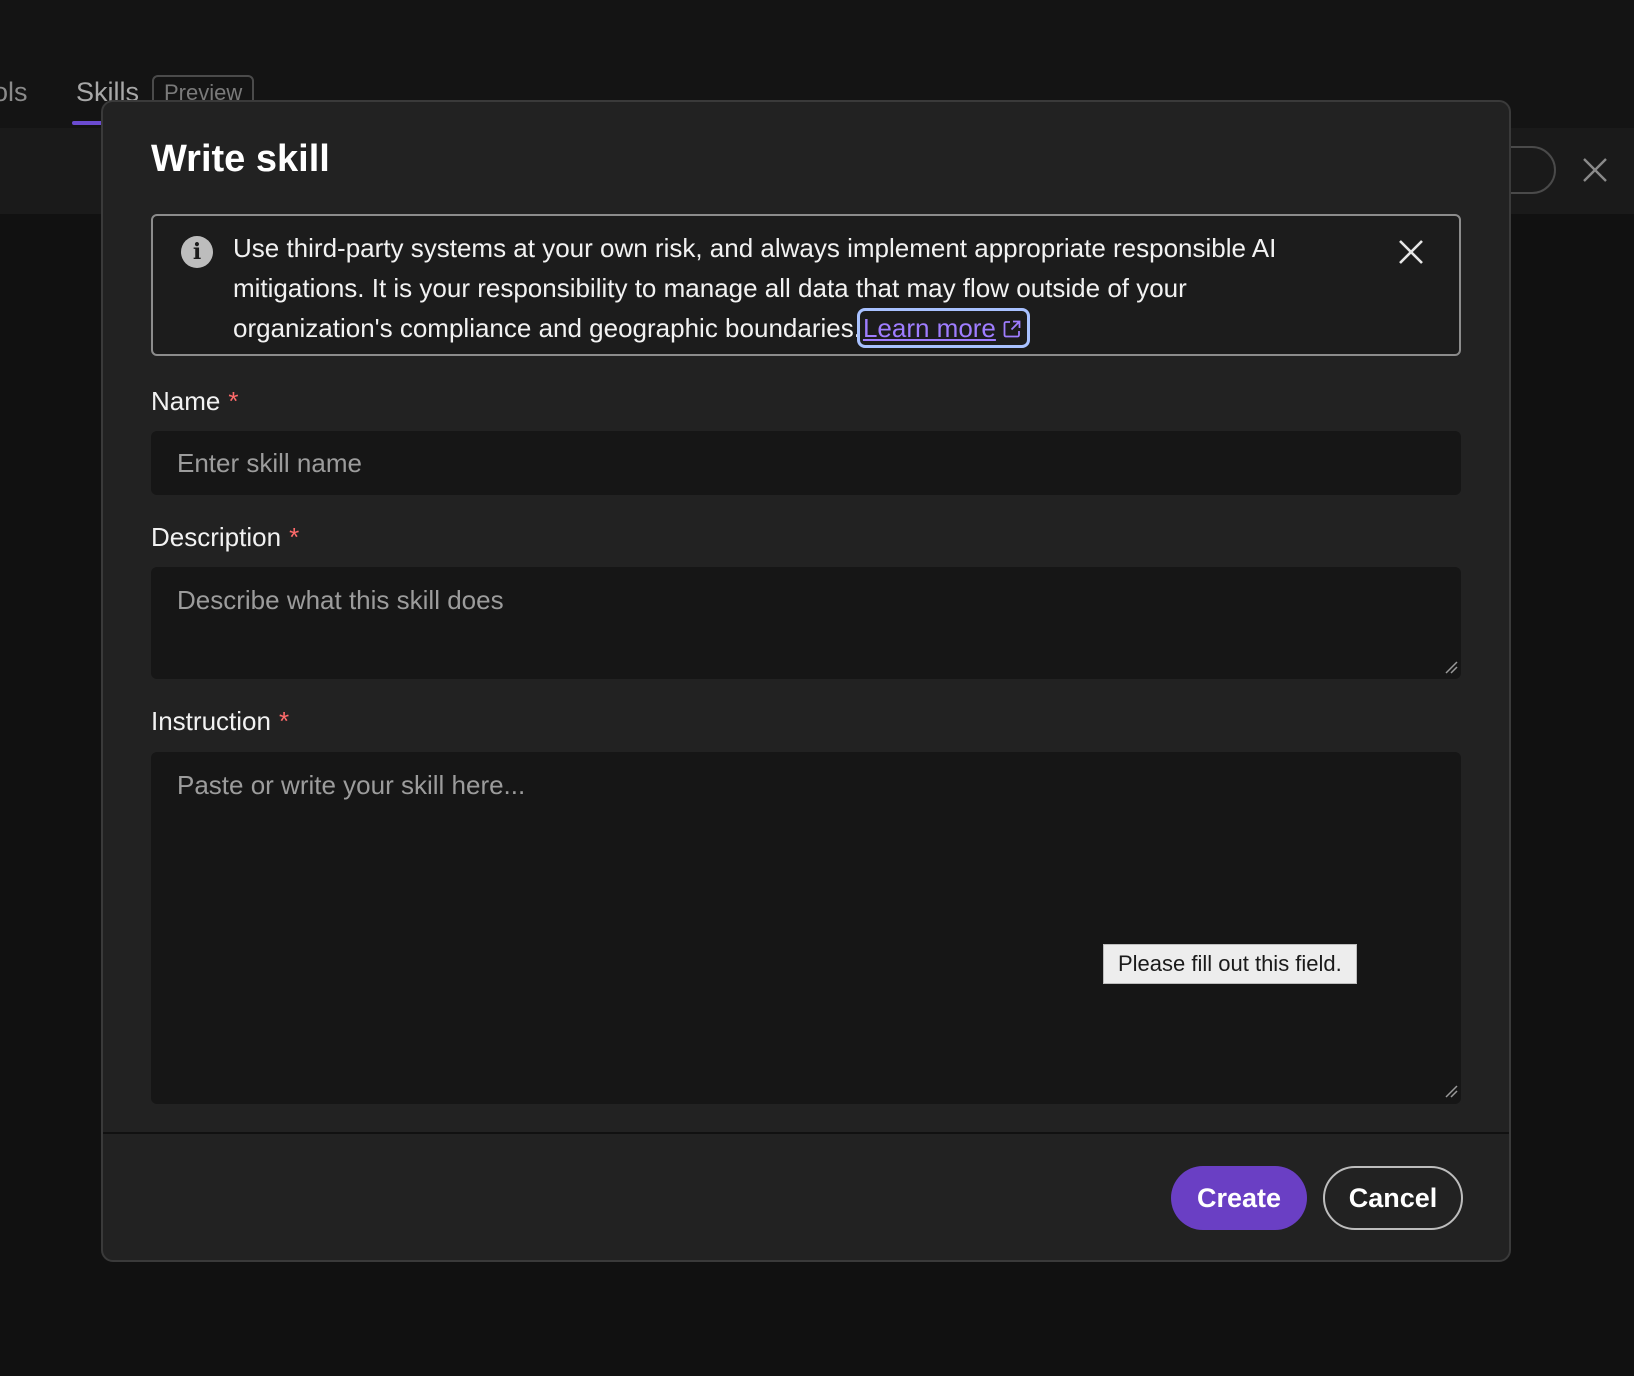  Describe the element at coordinates (211, 721) in the screenshot. I see `instruction-label-text: Instruction` at that location.